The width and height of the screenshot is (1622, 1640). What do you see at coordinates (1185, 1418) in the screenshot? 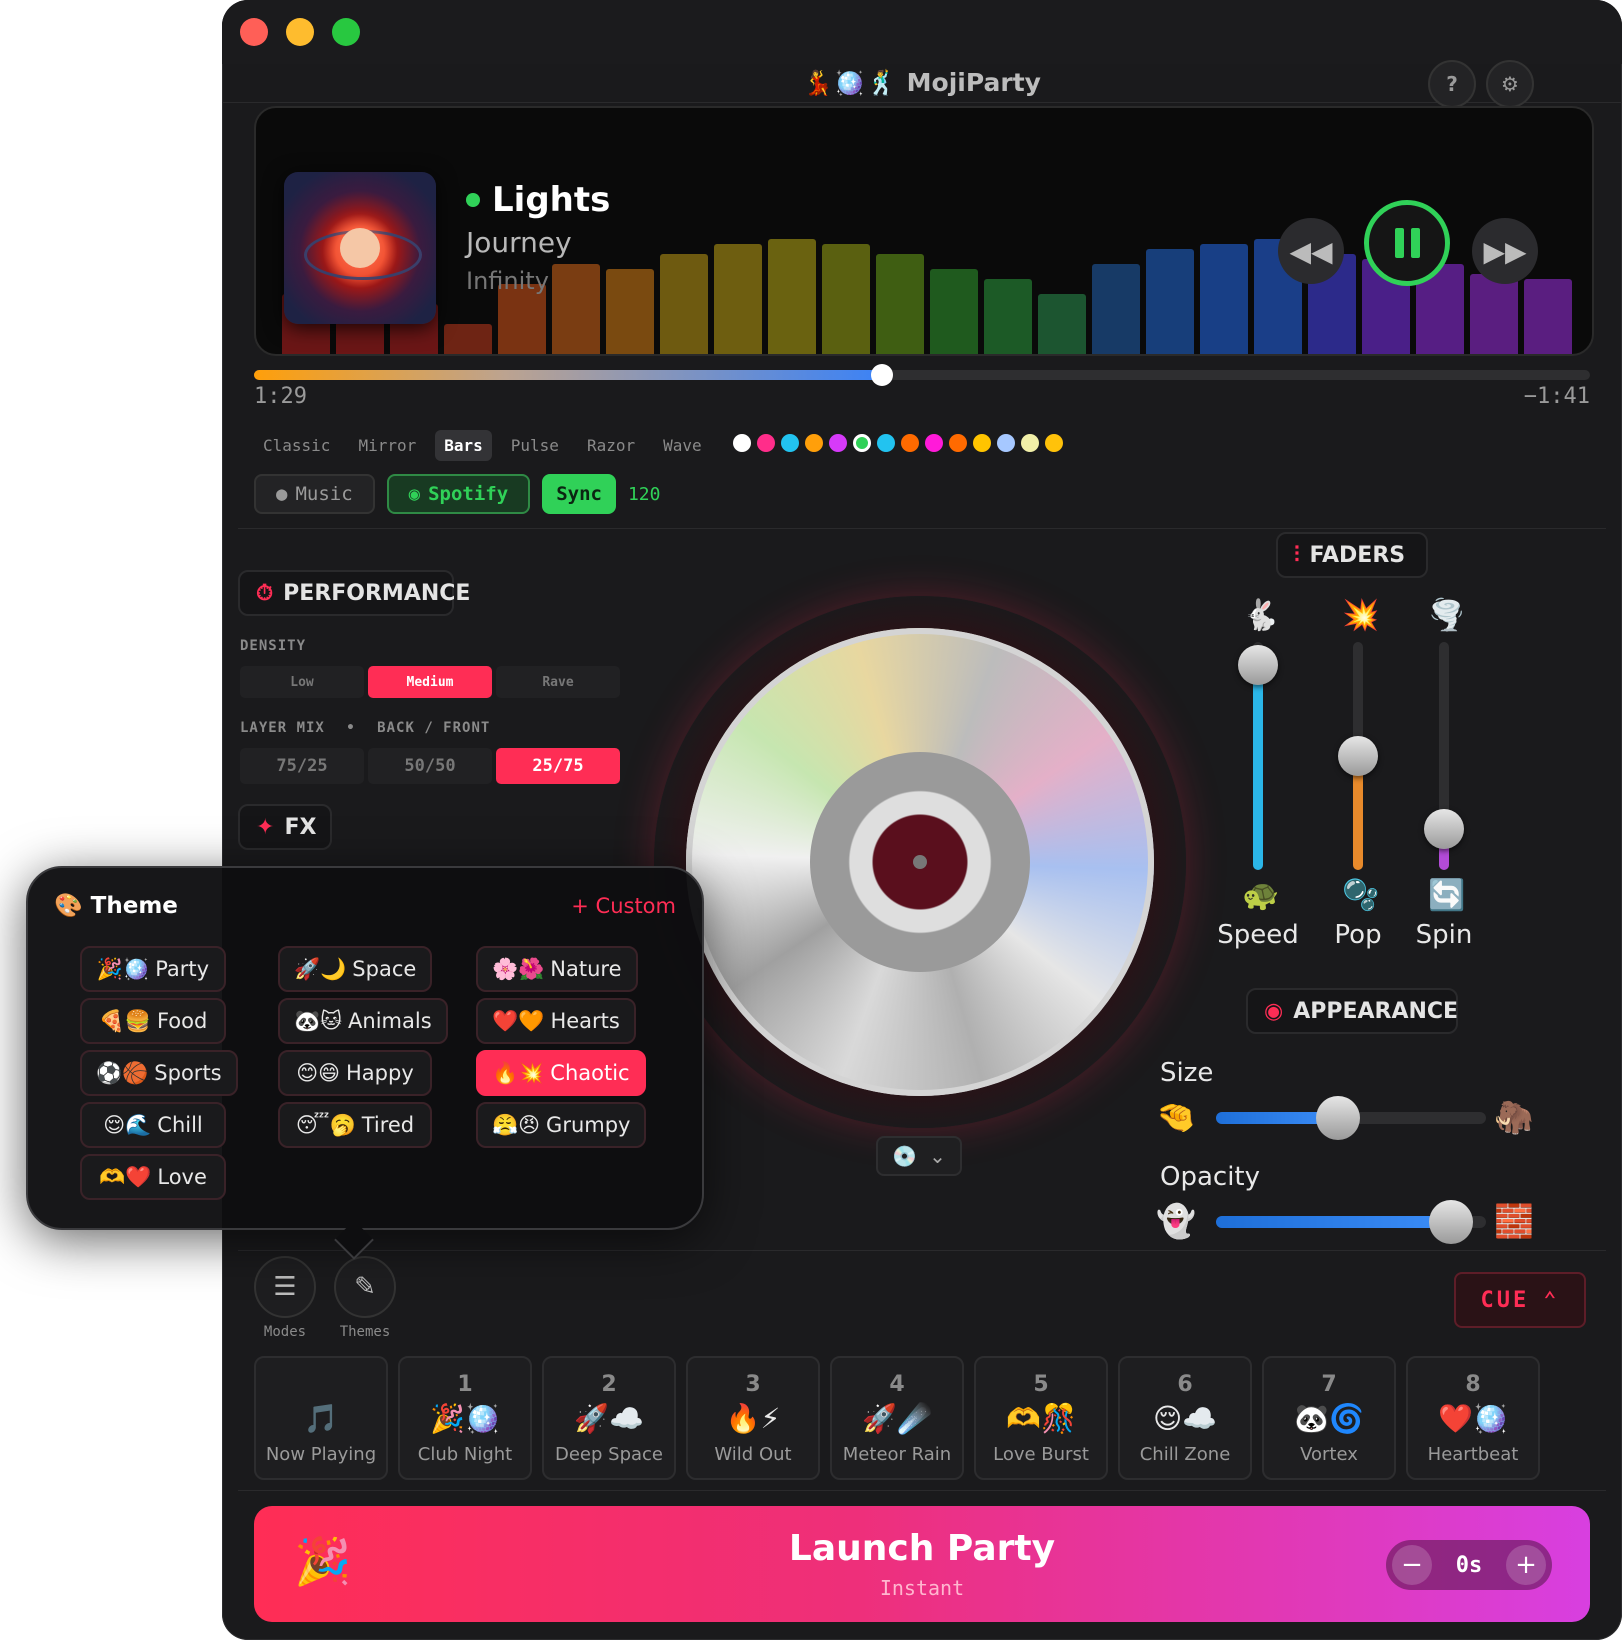
I see `preset-chill-zone: 6 😌☁️ Chill Zone` at bounding box center [1185, 1418].